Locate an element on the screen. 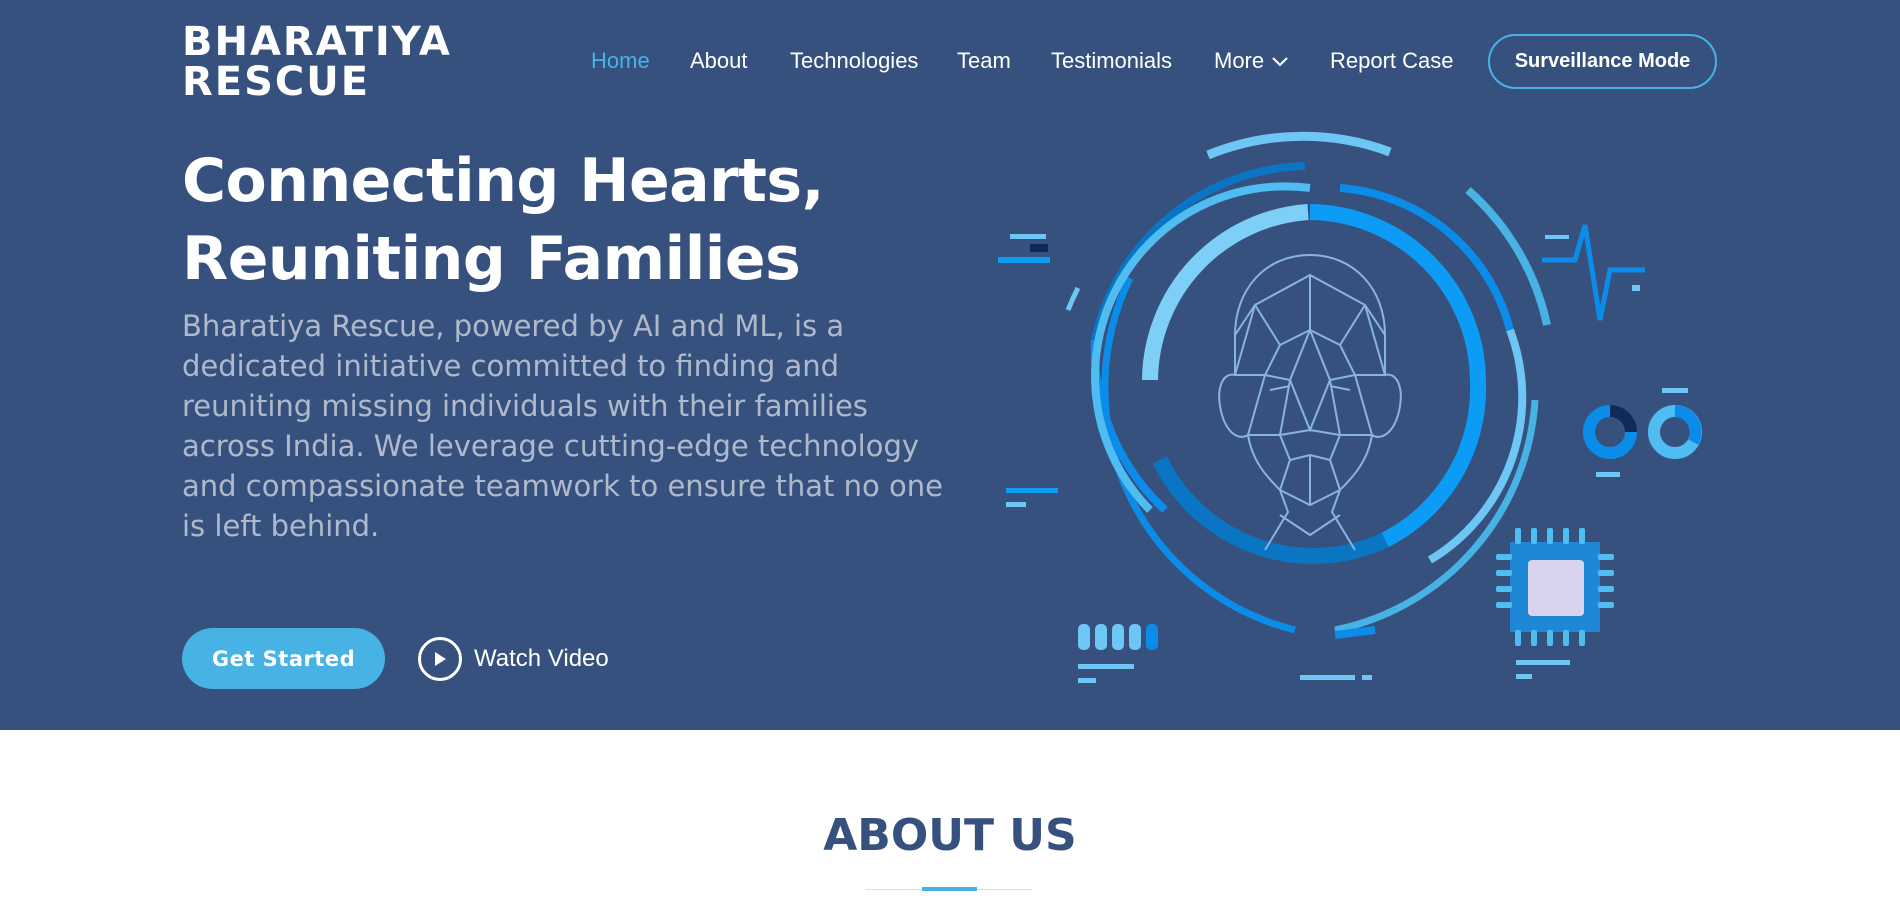 The width and height of the screenshot is (1900, 912). nav-home: Home is located at coordinates (620, 61).